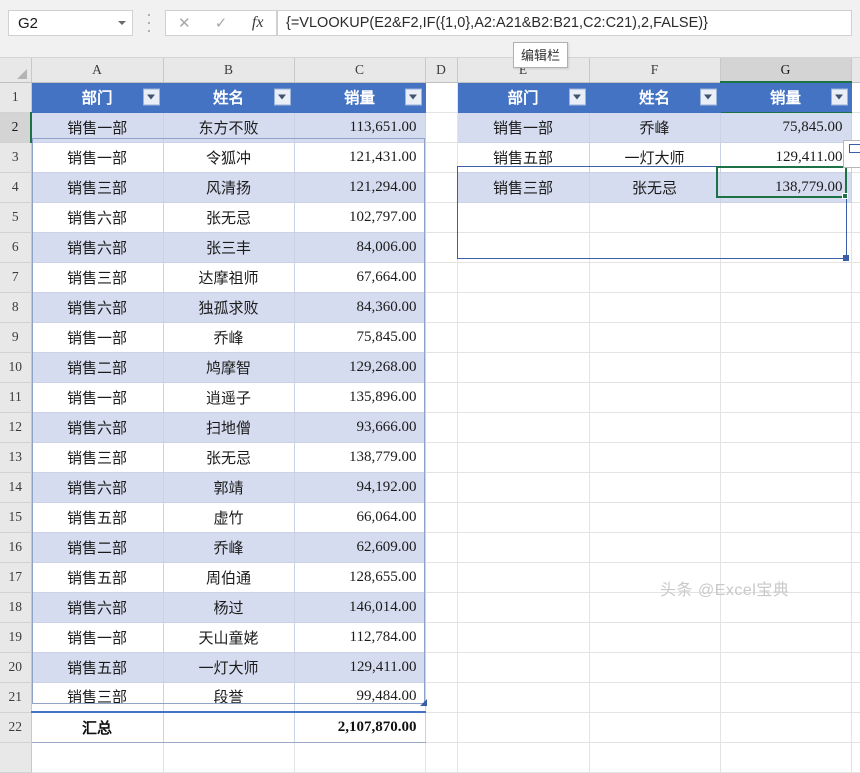 The width and height of the screenshot is (860, 773). I want to click on cell-f8, so click(655, 307).